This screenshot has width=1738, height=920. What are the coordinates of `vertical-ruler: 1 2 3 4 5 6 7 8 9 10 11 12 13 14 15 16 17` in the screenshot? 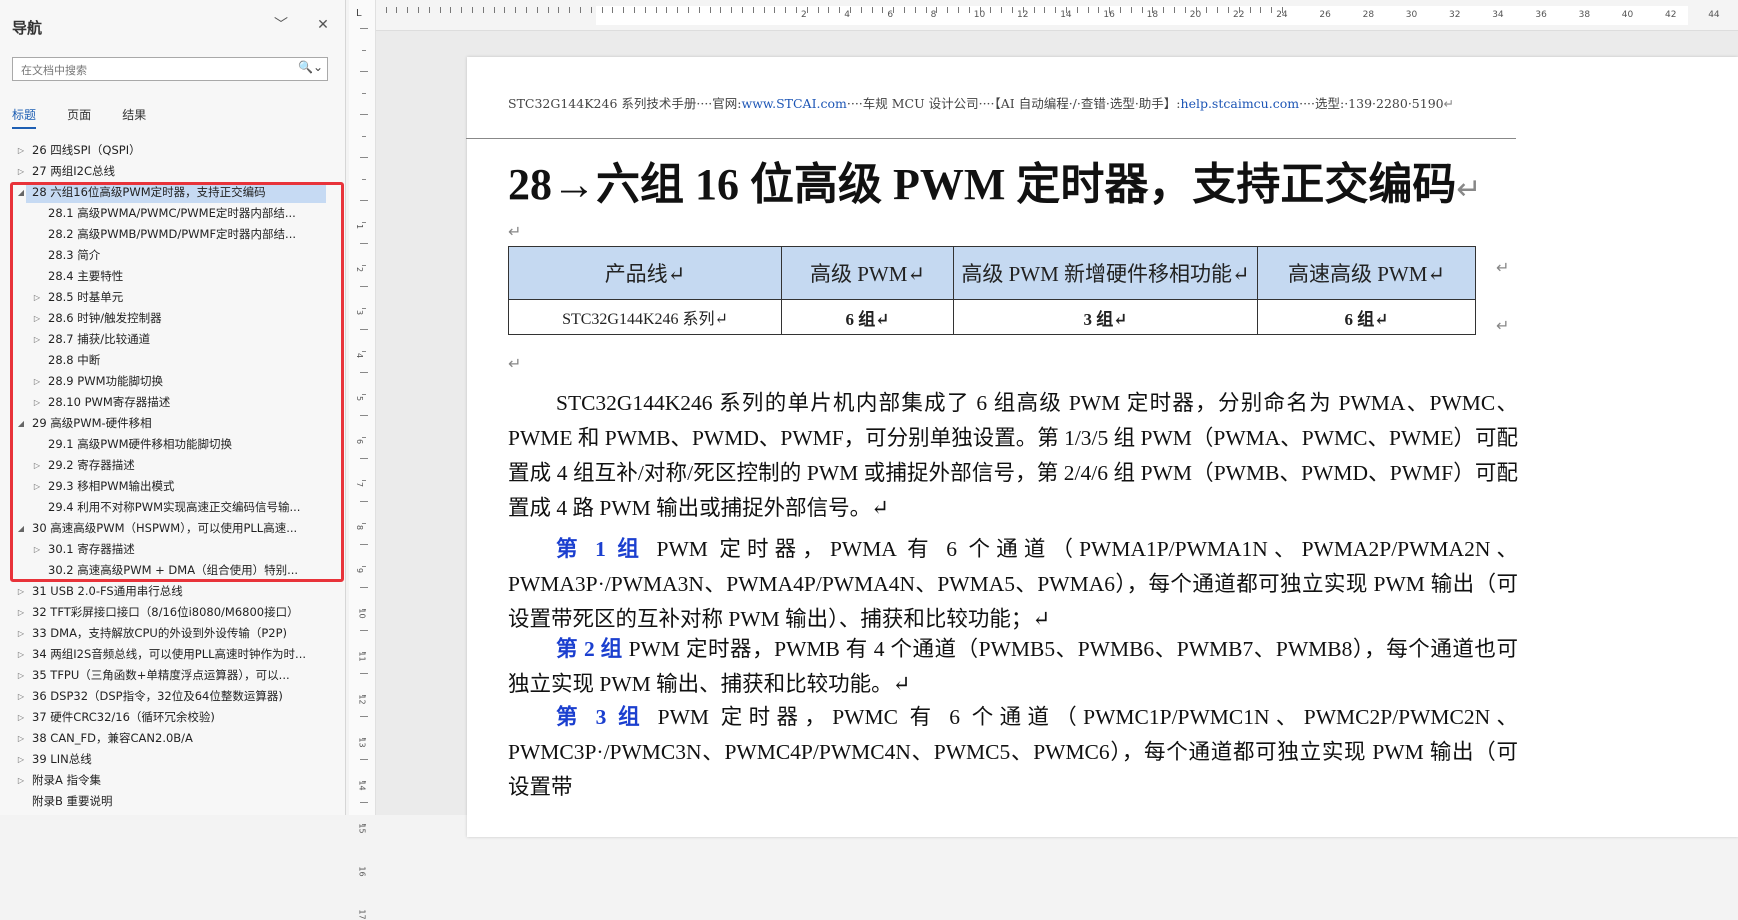 It's located at (362, 460).